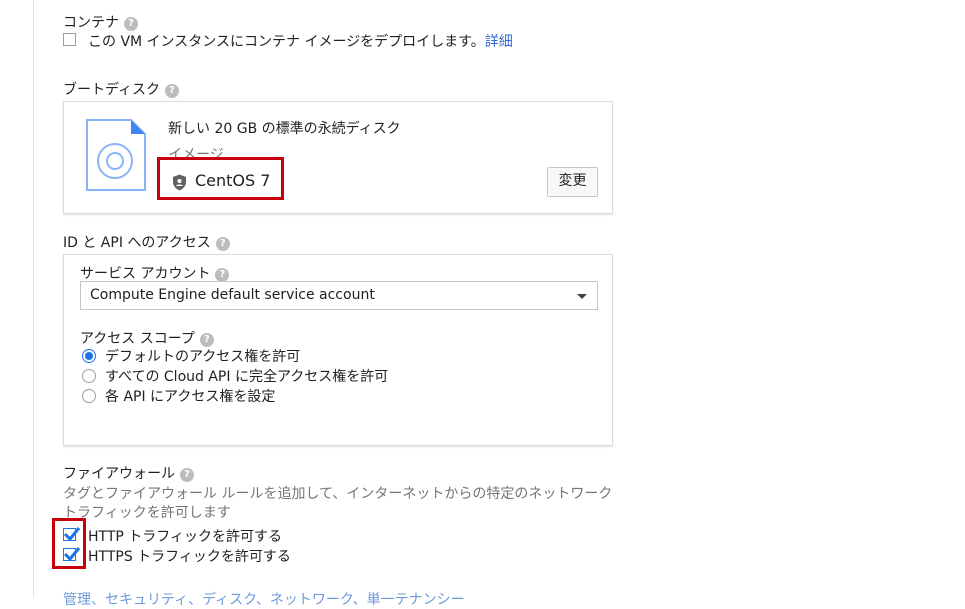 The height and width of the screenshot is (609, 965). What do you see at coordinates (137, 243) in the screenshot?
I see `identity-heading-text: ID と API へのアクセス` at bounding box center [137, 243].